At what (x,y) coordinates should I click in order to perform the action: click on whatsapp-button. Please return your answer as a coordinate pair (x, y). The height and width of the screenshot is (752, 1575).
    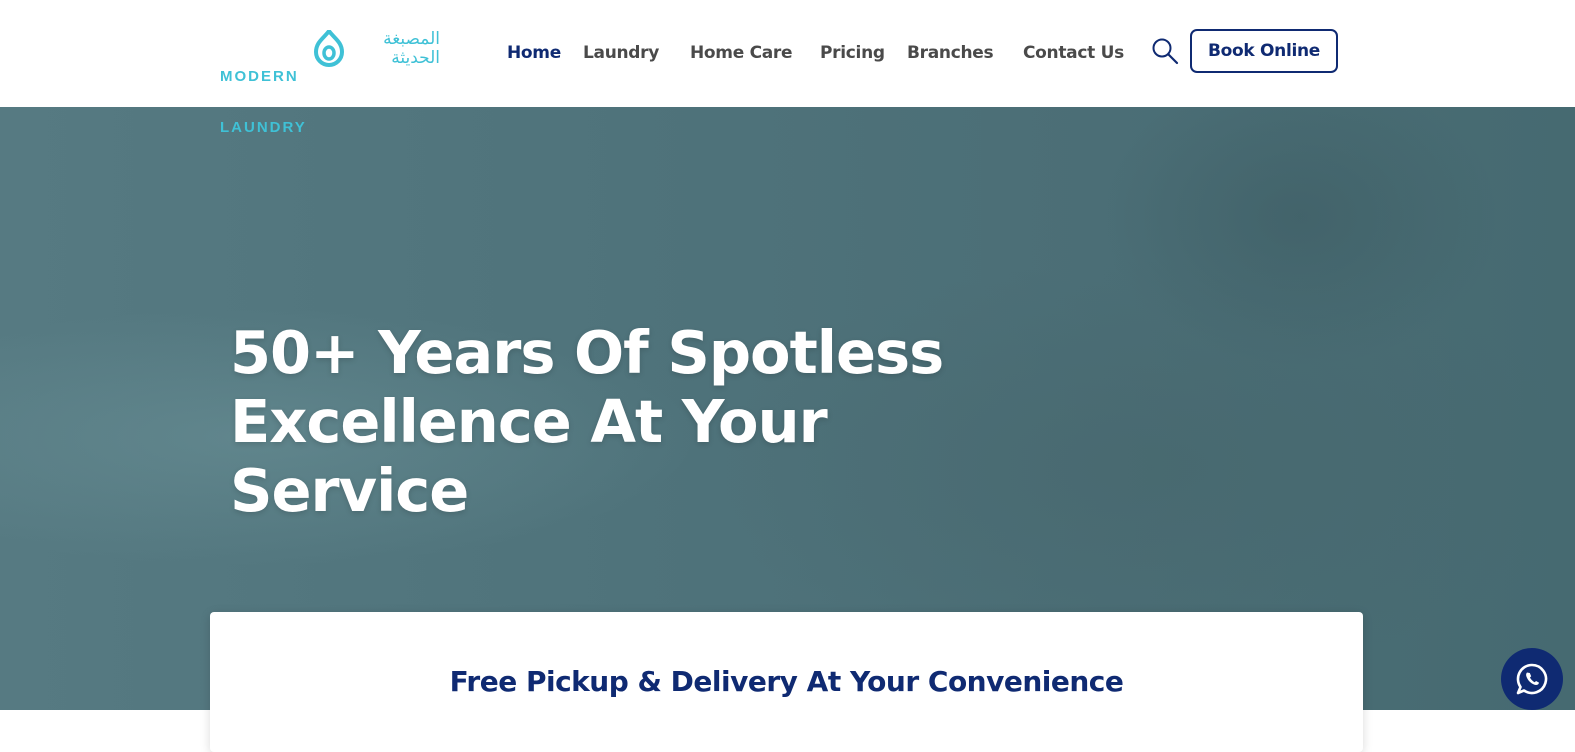
    Looking at the image, I should click on (1532, 679).